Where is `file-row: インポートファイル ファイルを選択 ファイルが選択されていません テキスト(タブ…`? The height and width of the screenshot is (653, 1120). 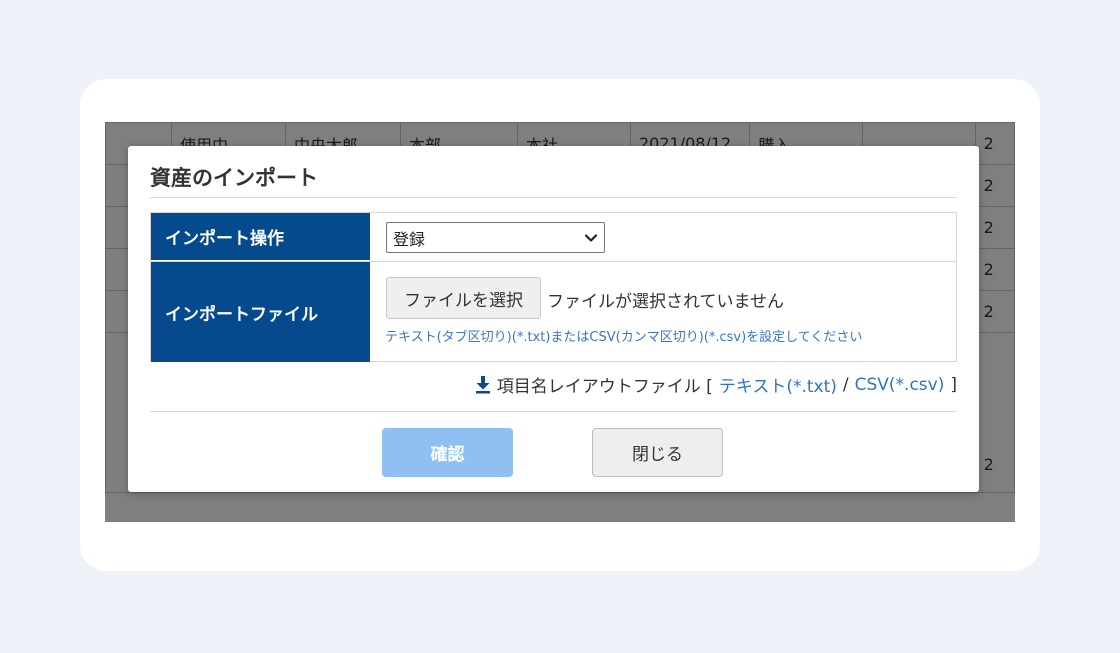 file-row: インポートファイル ファイルを選択 ファイルが選択されていません テキスト(タブ… is located at coordinates (553, 312).